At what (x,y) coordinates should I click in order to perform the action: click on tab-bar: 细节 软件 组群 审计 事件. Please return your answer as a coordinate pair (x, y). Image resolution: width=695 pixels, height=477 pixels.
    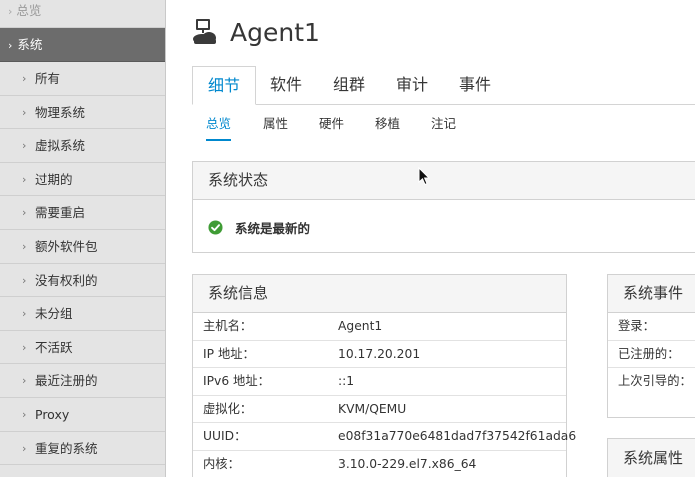
    Looking at the image, I should click on (443, 85).